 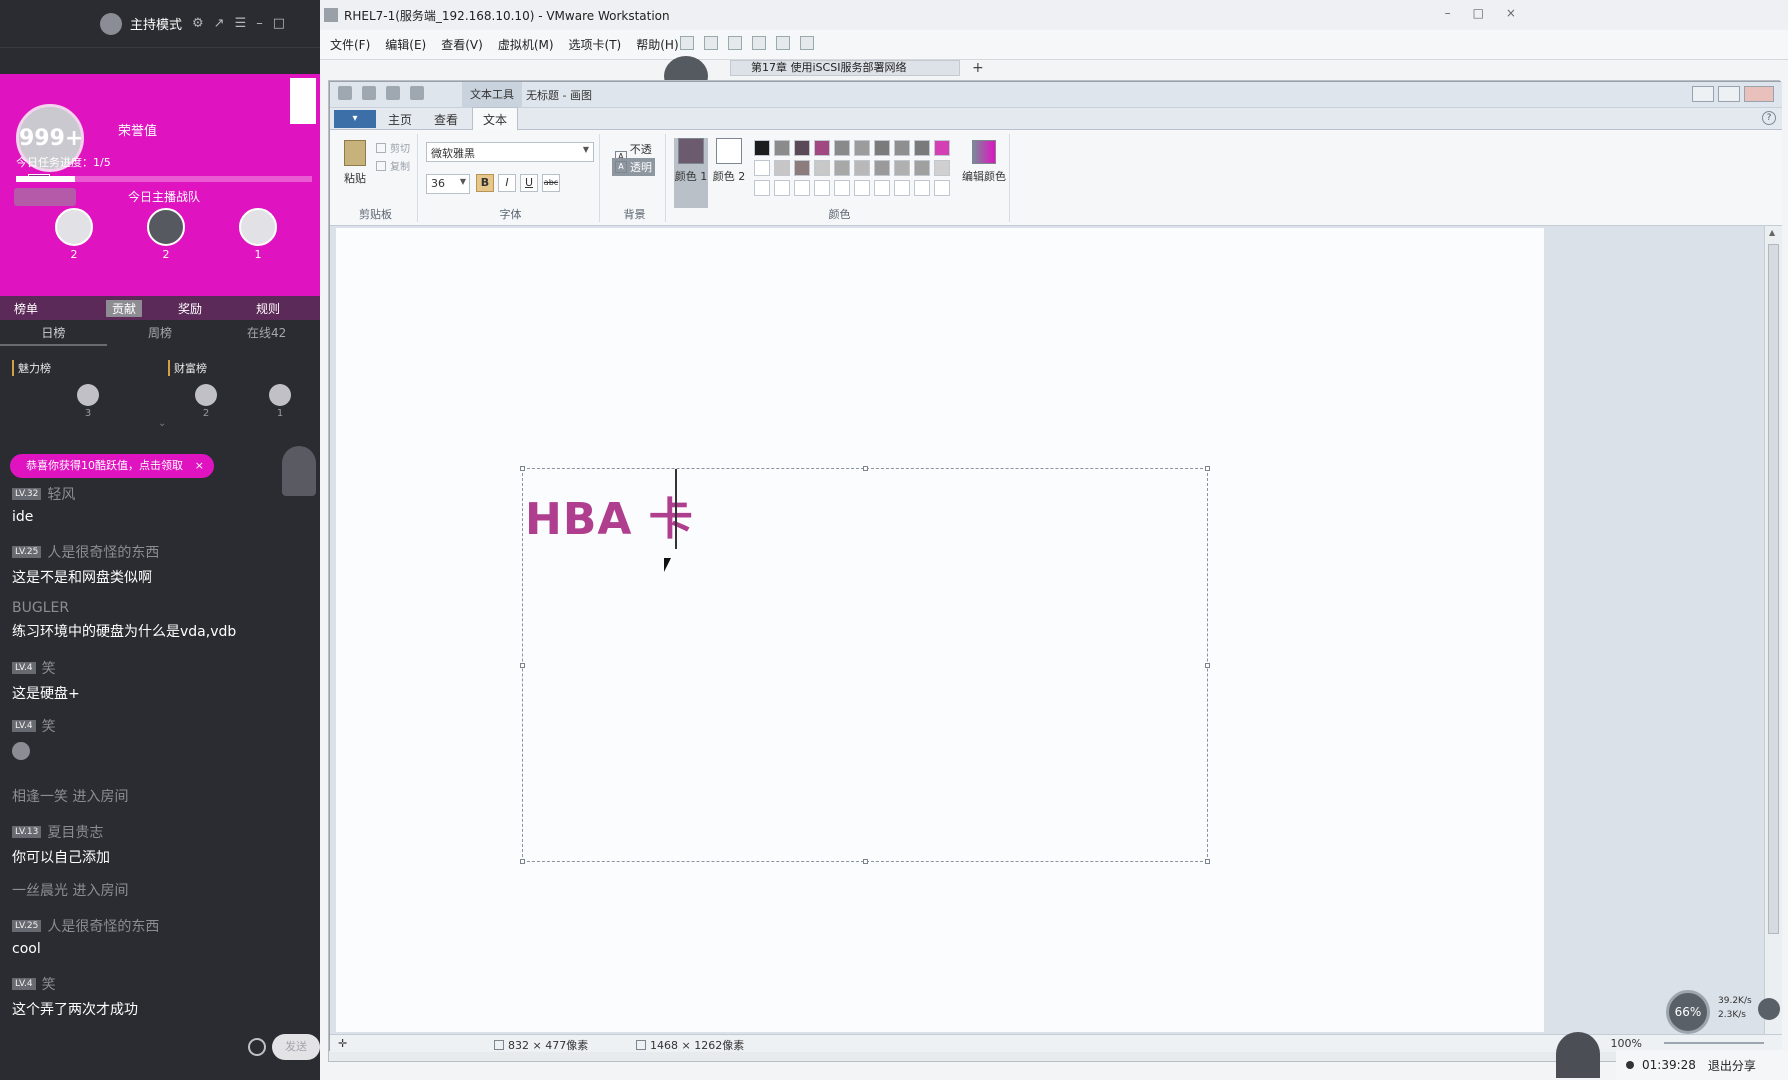 What do you see at coordinates (417, 93) in the screenshot?
I see `redo-icon` at bounding box center [417, 93].